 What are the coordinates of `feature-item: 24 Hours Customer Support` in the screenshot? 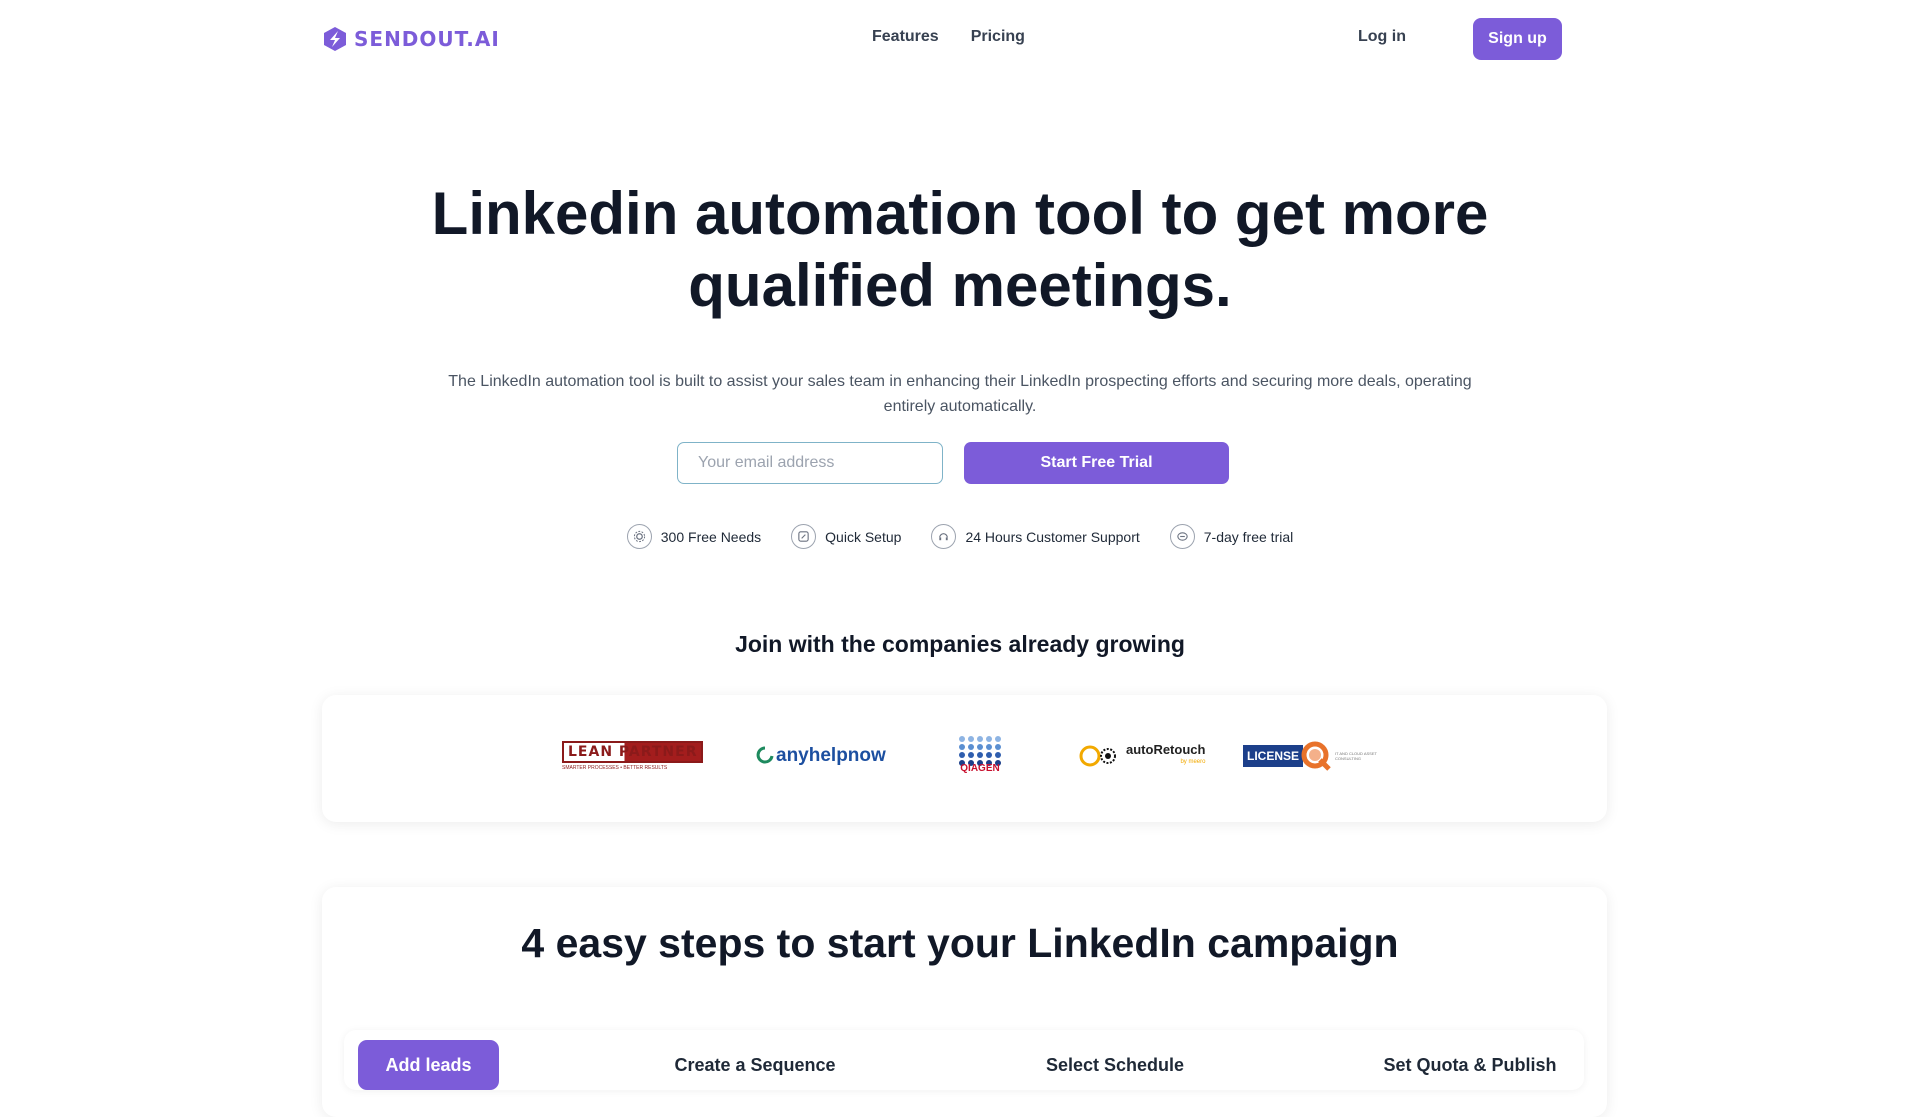 It's located at (1035, 536).